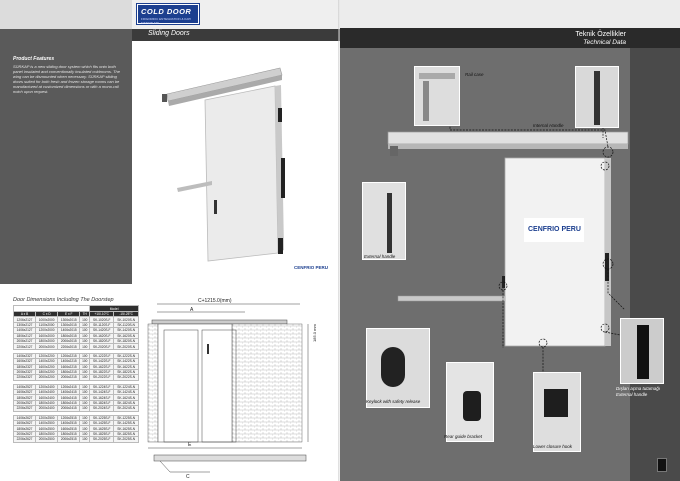  I want to click on table-cell: 1000x2000, so click(47, 319).